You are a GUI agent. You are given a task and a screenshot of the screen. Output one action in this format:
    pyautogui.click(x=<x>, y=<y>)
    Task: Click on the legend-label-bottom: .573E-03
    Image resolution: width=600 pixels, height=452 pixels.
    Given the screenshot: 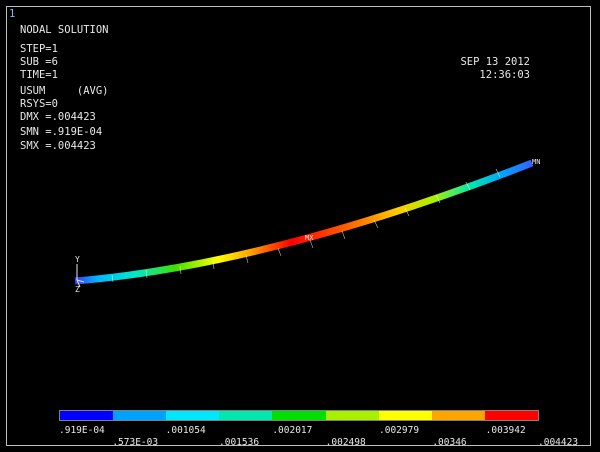 What is the action you would take?
    pyautogui.click(x=135, y=442)
    